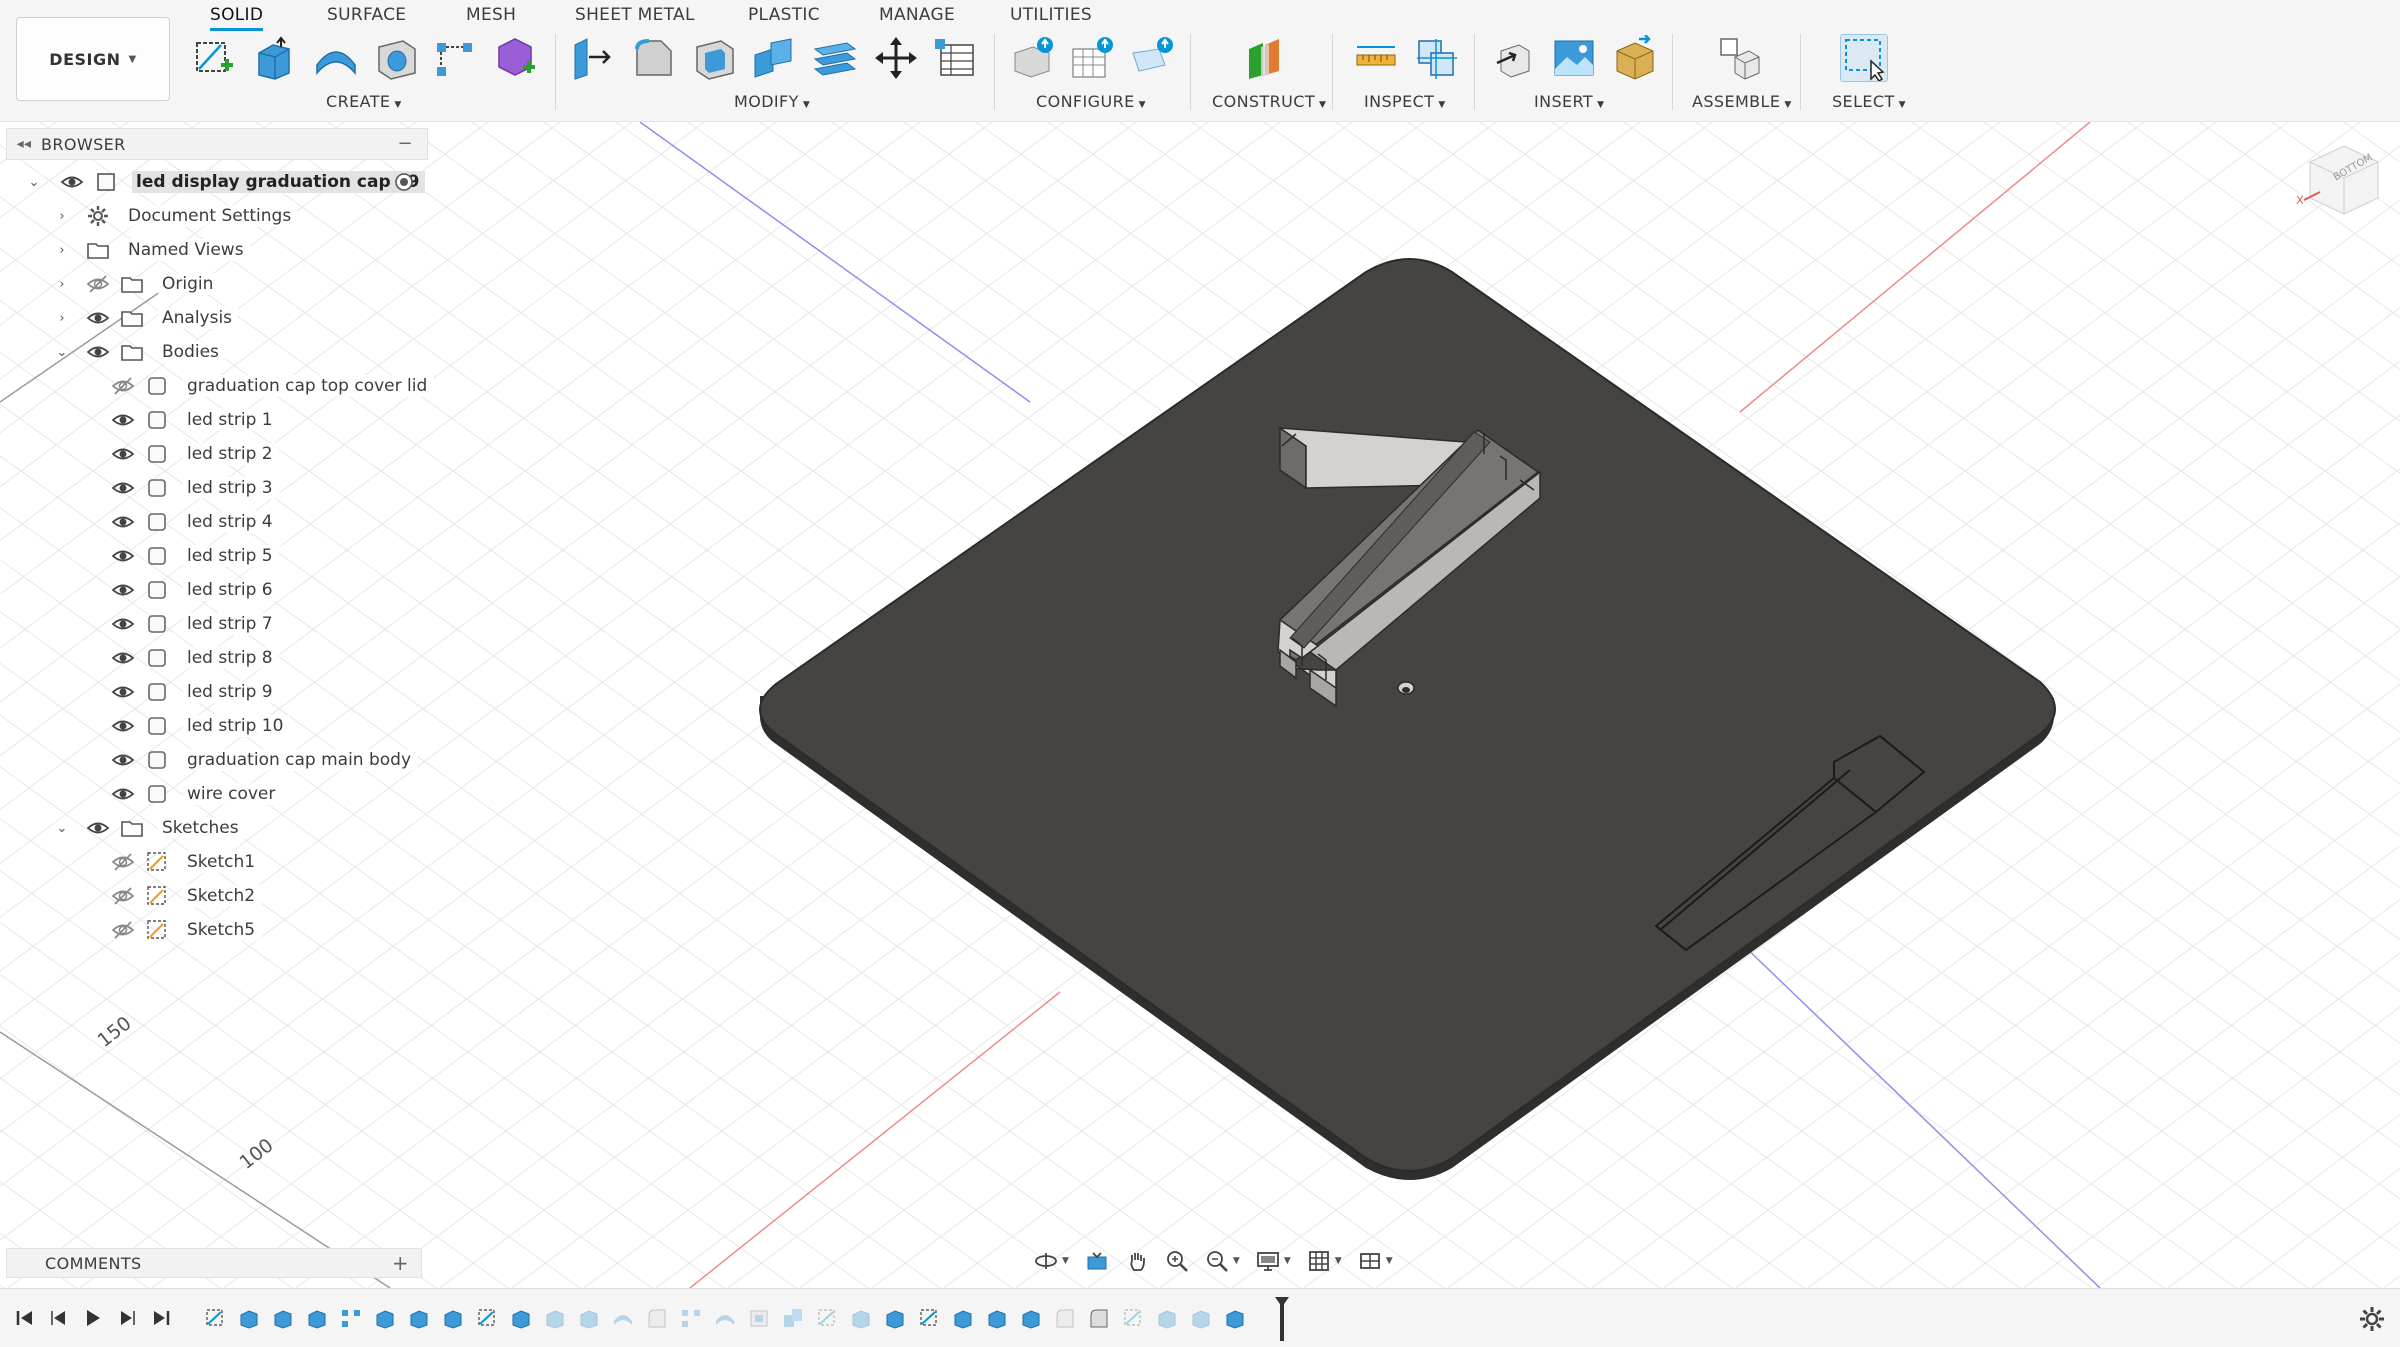 The height and width of the screenshot is (1347, 2400). Describe the element at coordinates (1177, 1261) in the screenshot. I see `zoom-icon` at that location.